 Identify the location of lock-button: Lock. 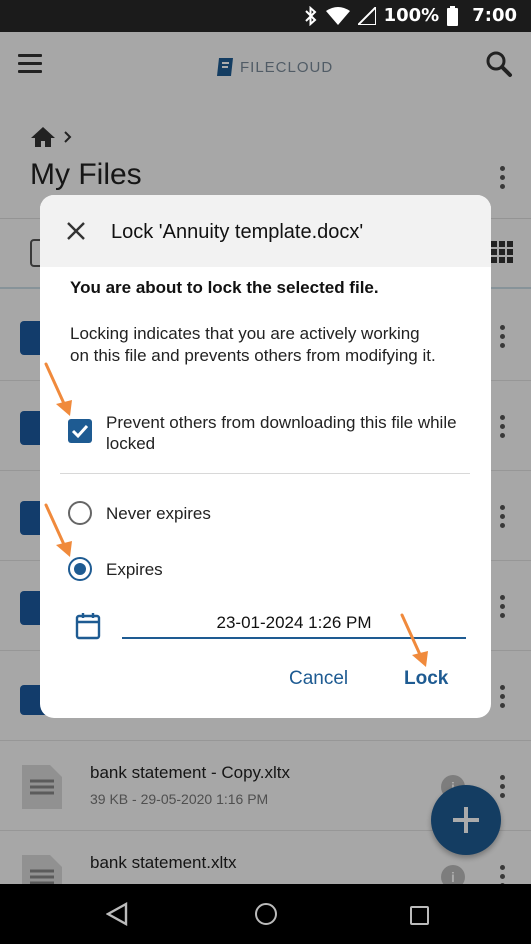
(426, 679).